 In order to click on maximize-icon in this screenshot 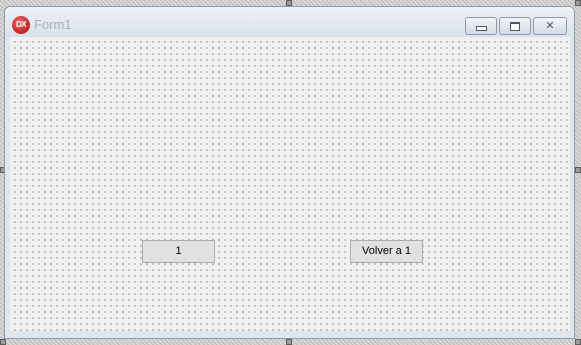, I will do `click(515, 26)`.